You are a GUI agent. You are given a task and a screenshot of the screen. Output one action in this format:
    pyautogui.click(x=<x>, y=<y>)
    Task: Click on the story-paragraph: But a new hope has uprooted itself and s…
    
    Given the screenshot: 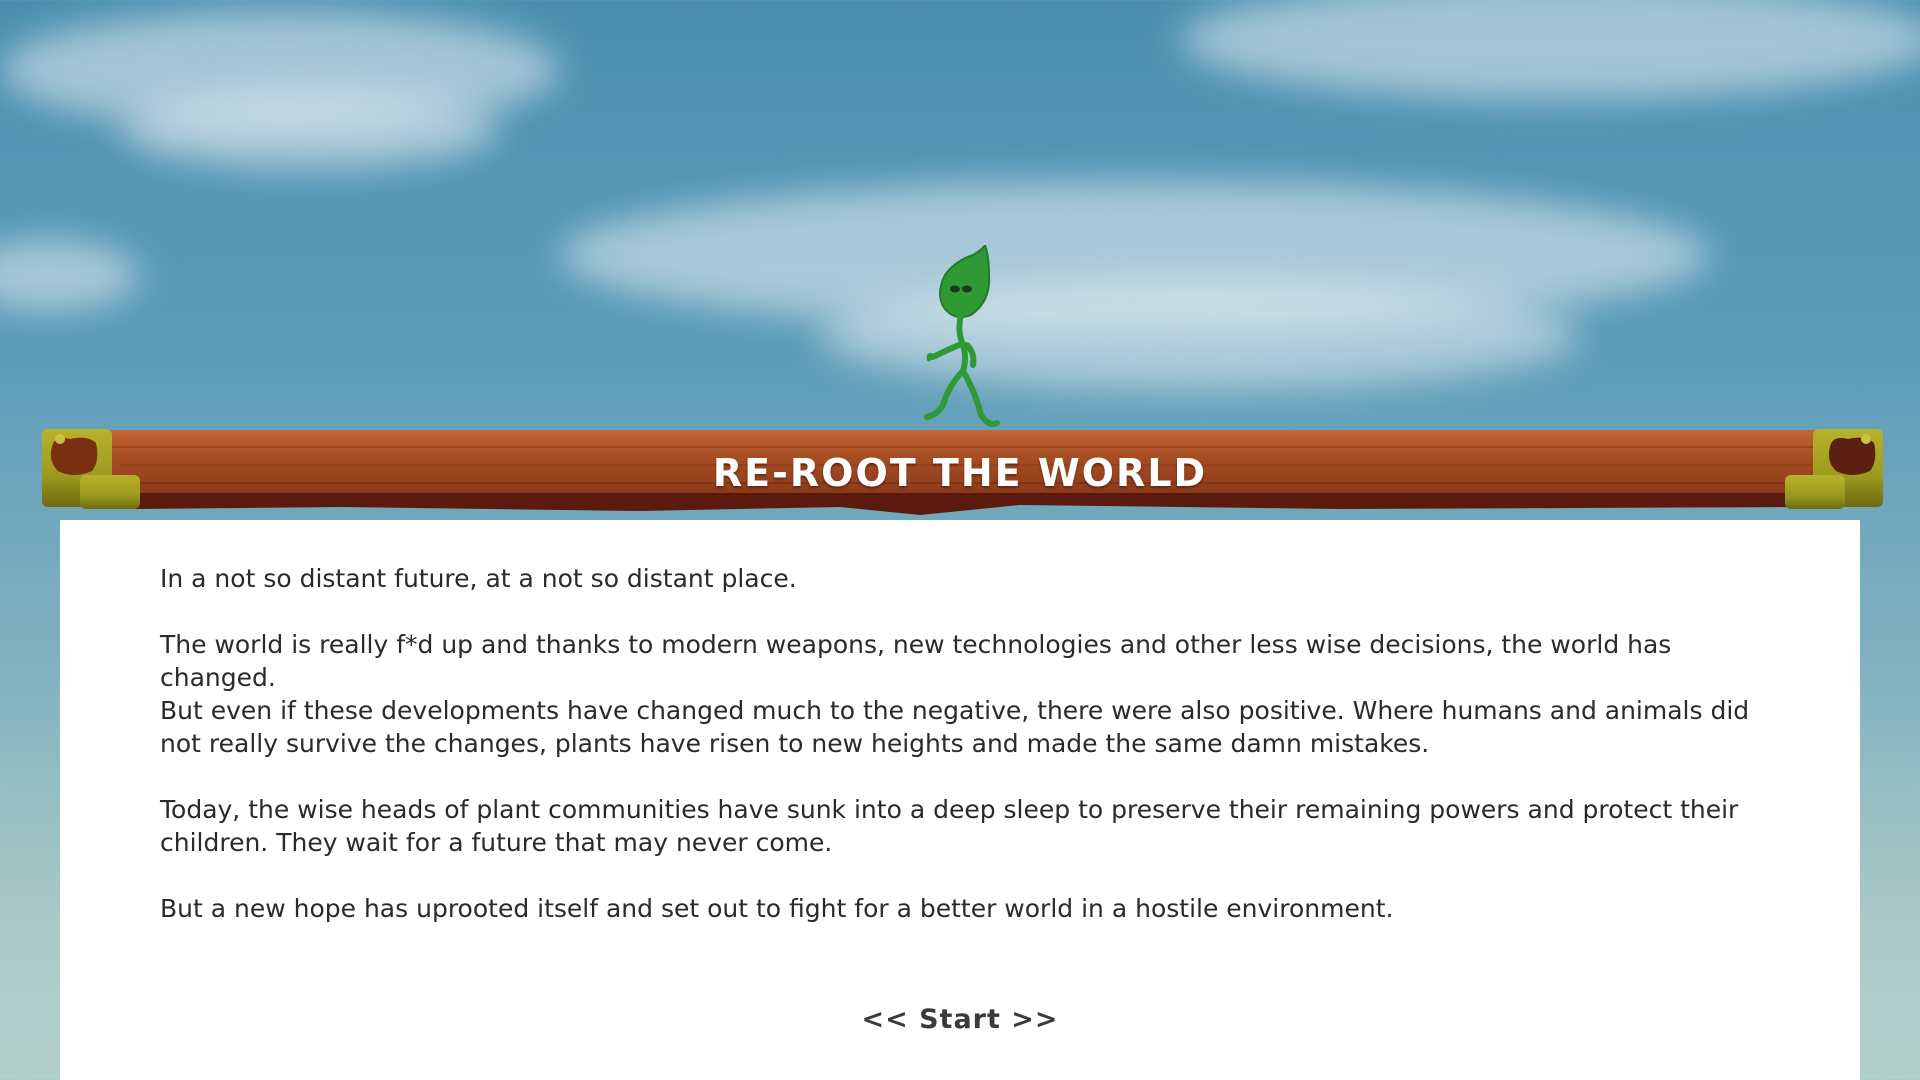 What is the action you would take?
    pyautogui.click(x=777, y=908)
    